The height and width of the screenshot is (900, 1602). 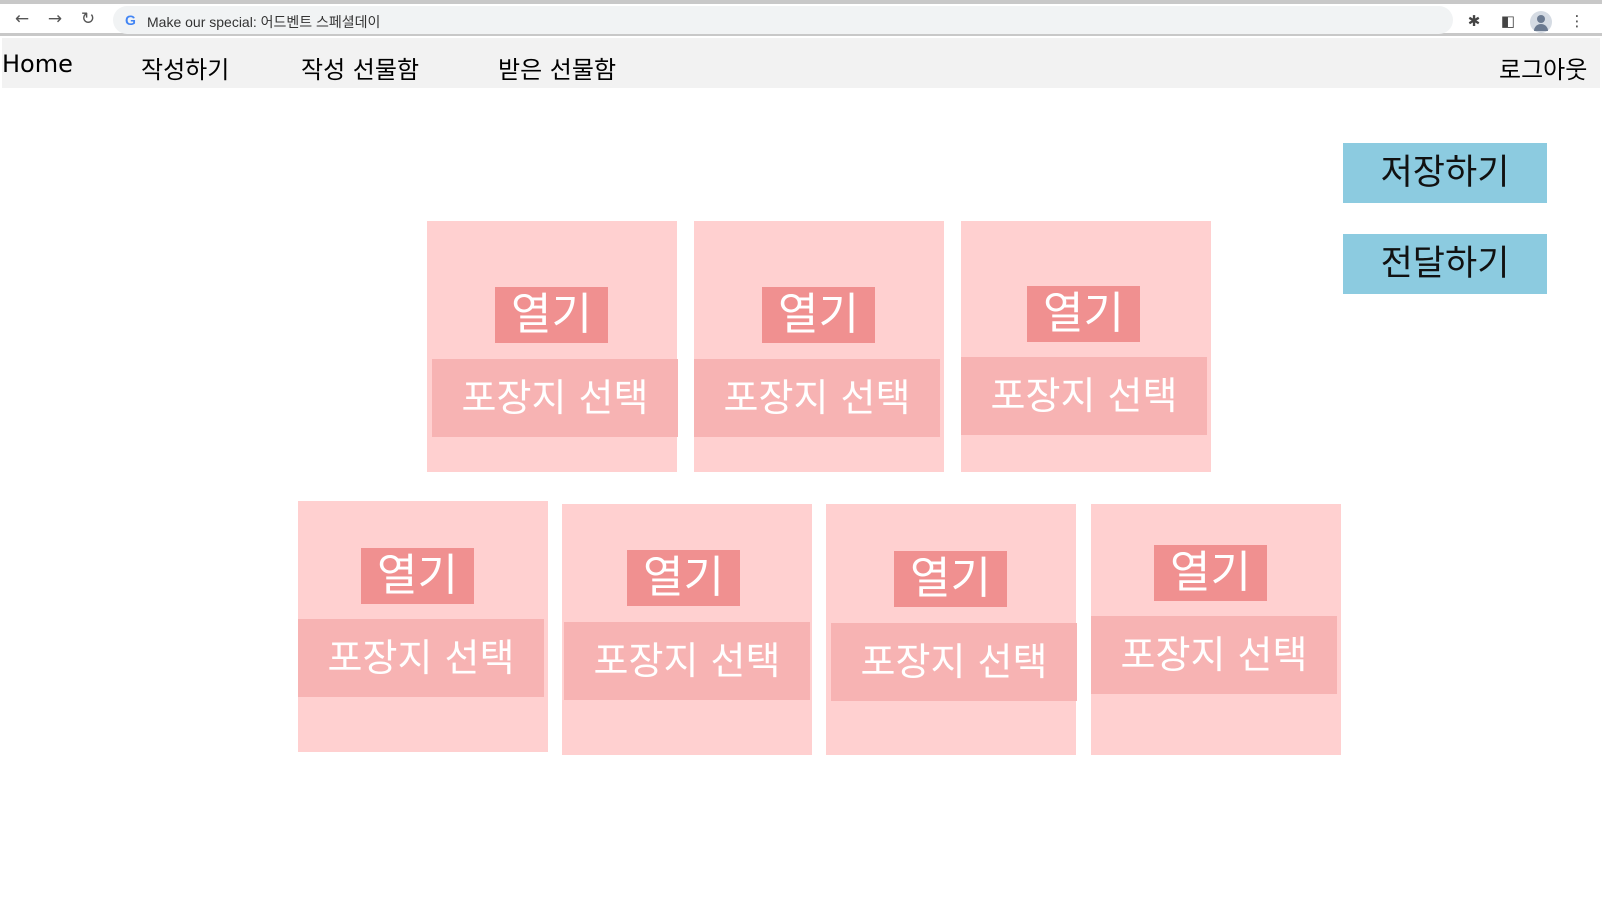 What do you see at coordinates (557, 67) in the screenshot?
I see `nav-received-box: 받은 선물함` at bounding box center [557, 67].